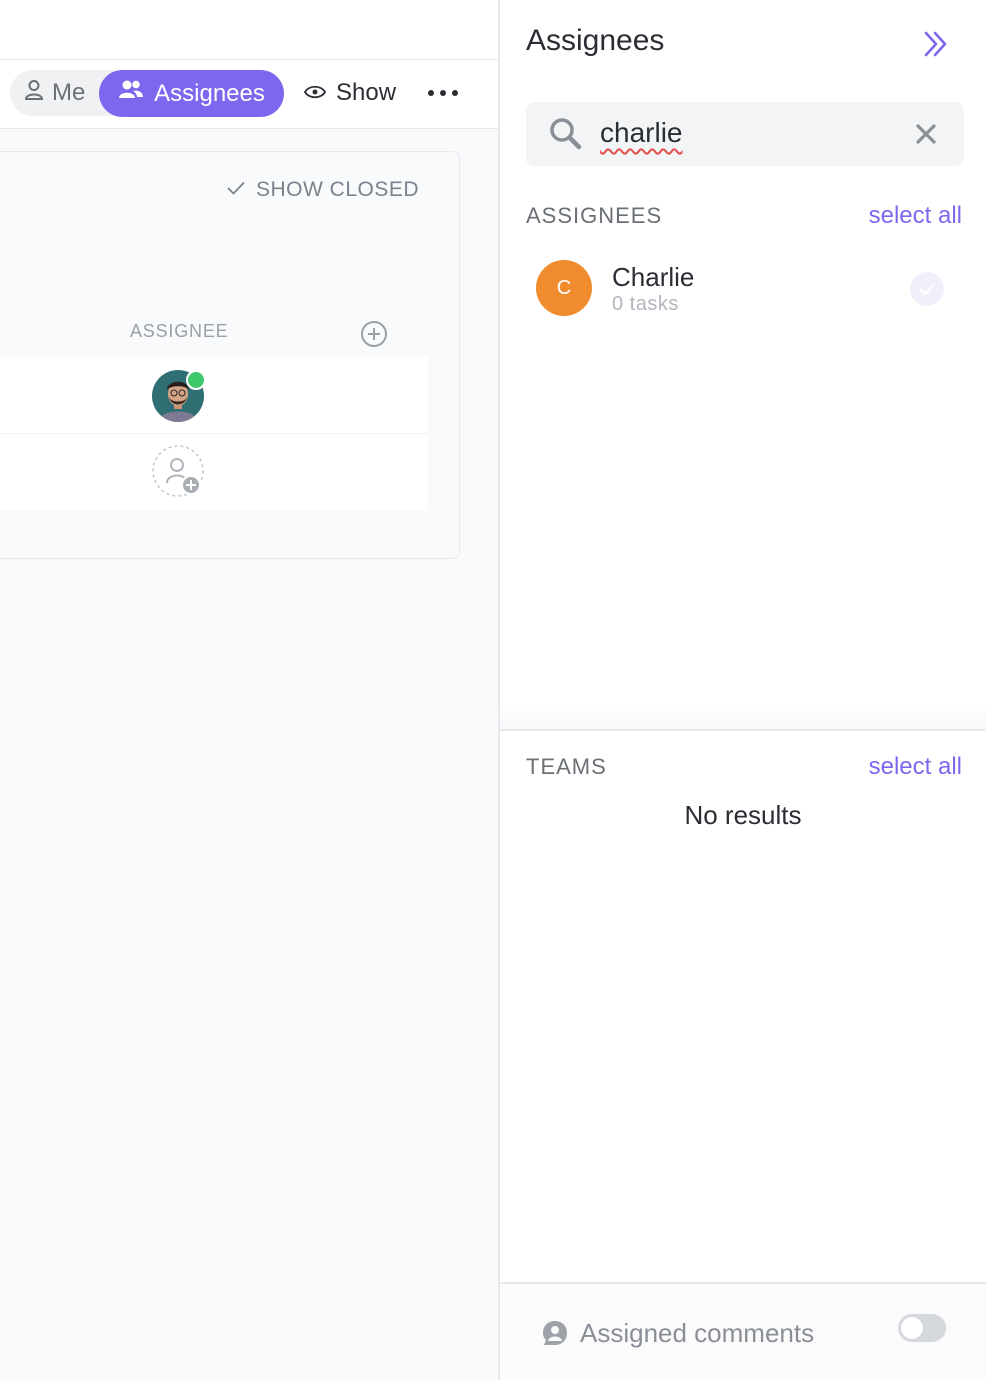 The width and height of the screenshot is (986, 1380). Describe the element at coordinates (131, 93) in the screenshot. I see `people-icon` at that location.